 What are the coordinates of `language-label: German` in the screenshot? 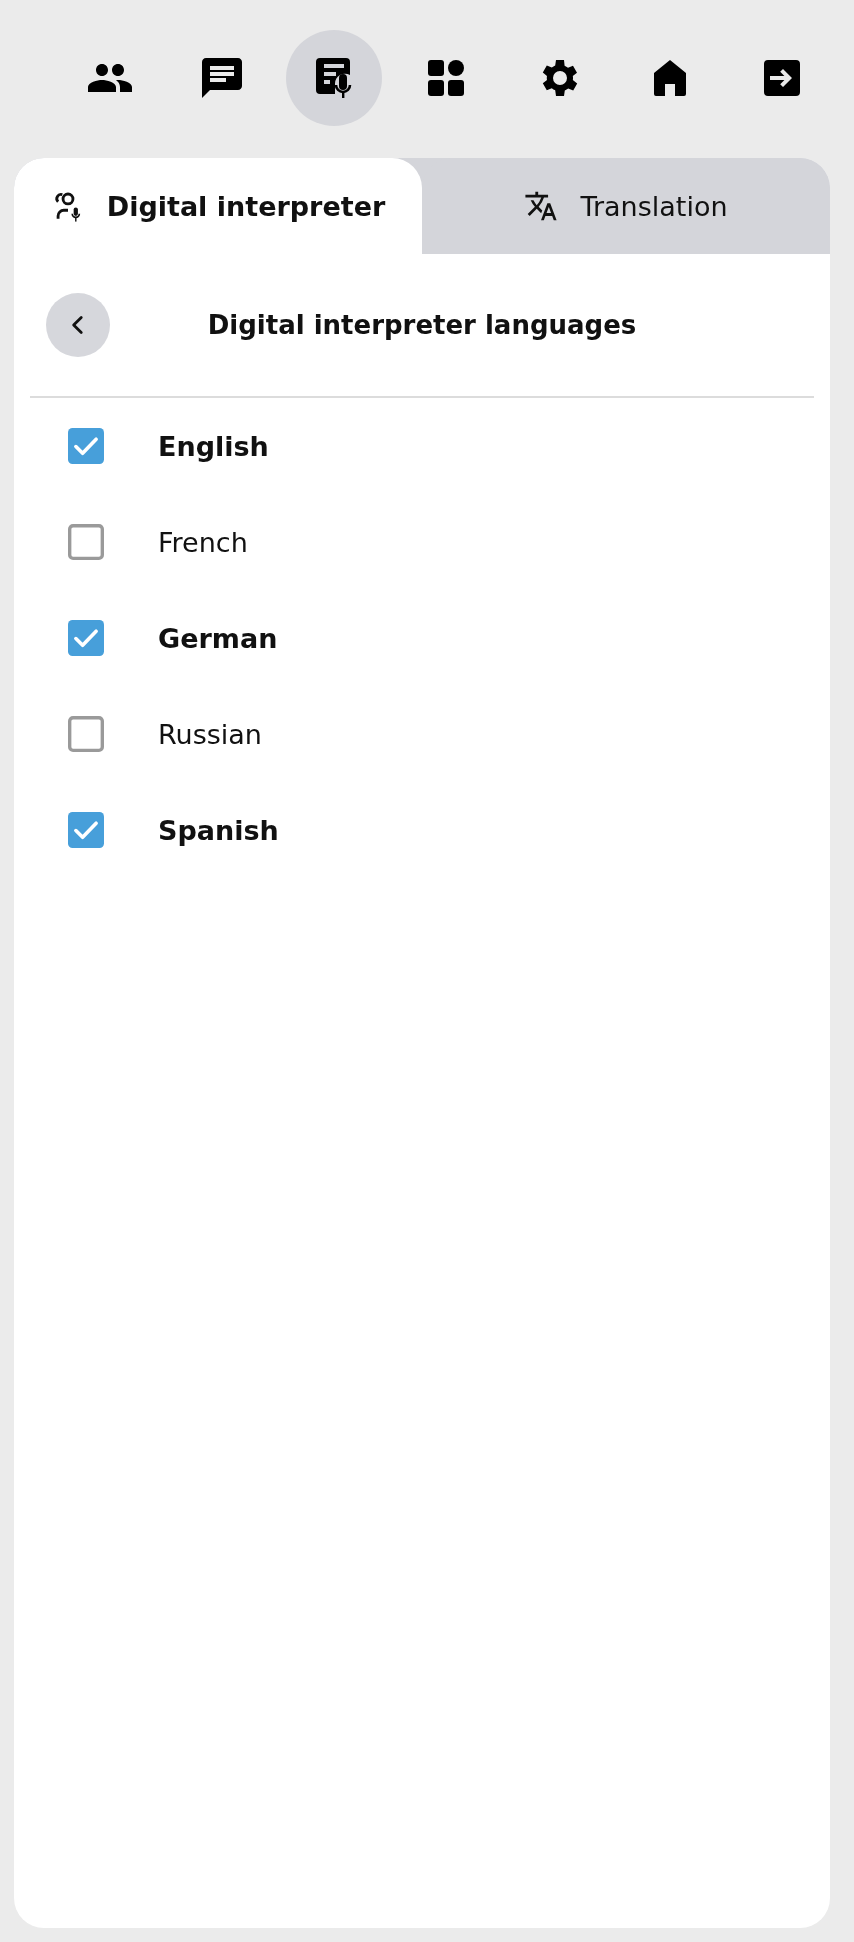 It's located at (218, 638).